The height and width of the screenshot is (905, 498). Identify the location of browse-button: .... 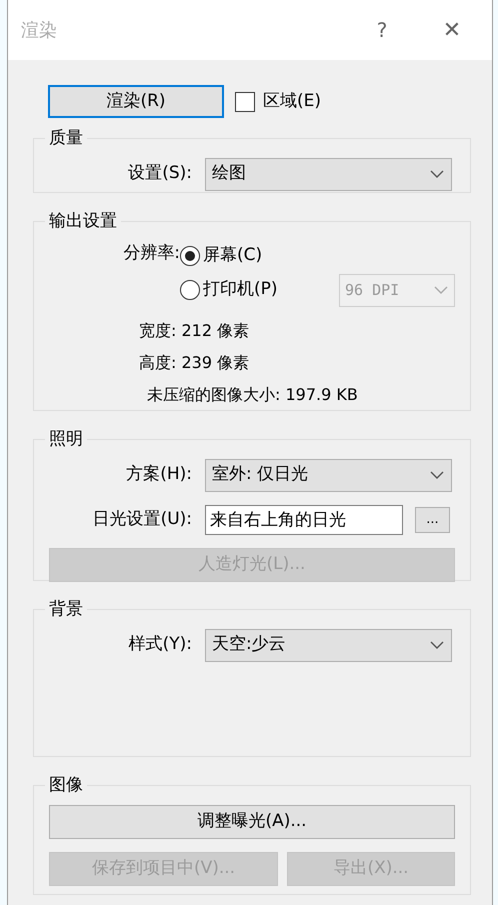
(432, 519).